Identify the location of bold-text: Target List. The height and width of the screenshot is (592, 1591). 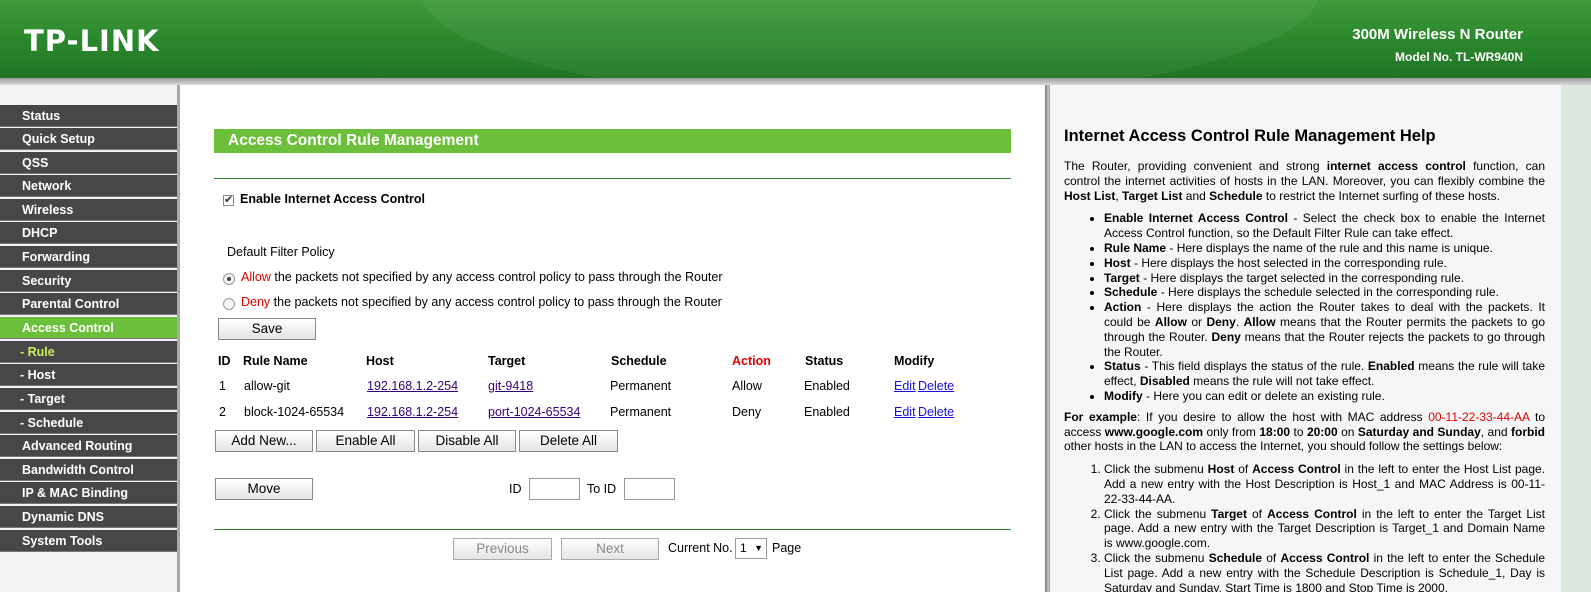
(1152, 195).